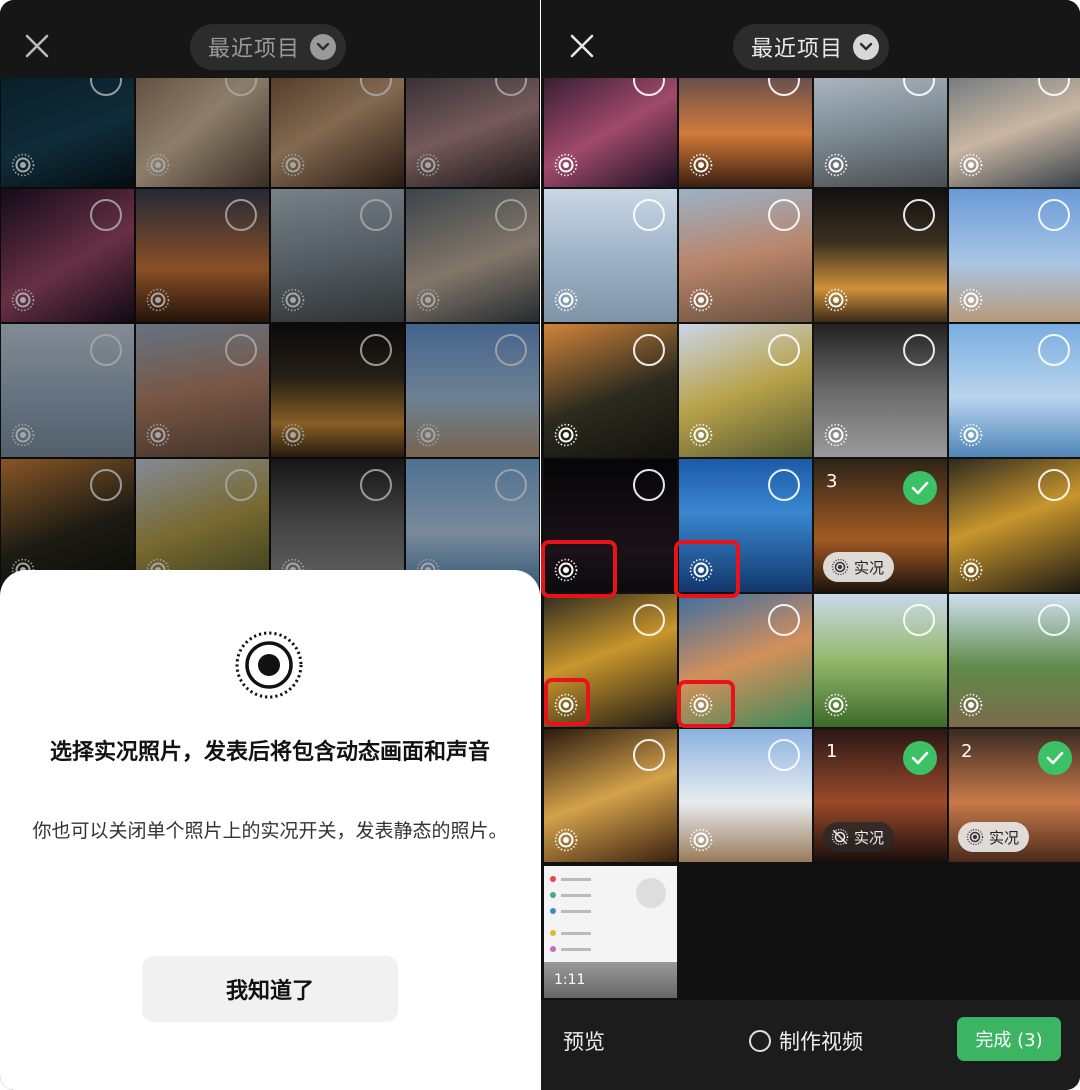  Describe the element at coordinates (821, 1042) in the screenshot. I see `make-video-label: 制作视频` at that location.